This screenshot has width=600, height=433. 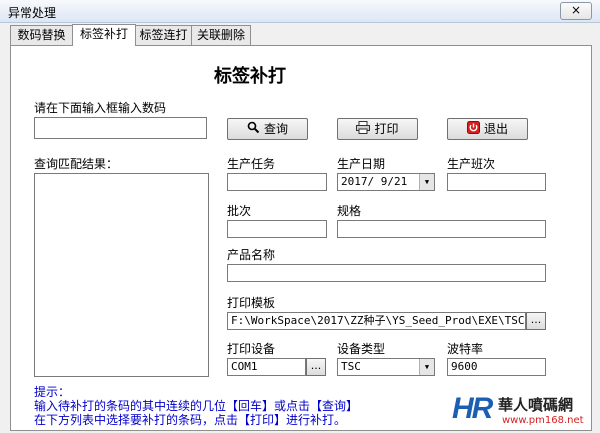 I want to click on production-date-picker: 2017/ 9/21 ▼, so click(x=386, y=182).